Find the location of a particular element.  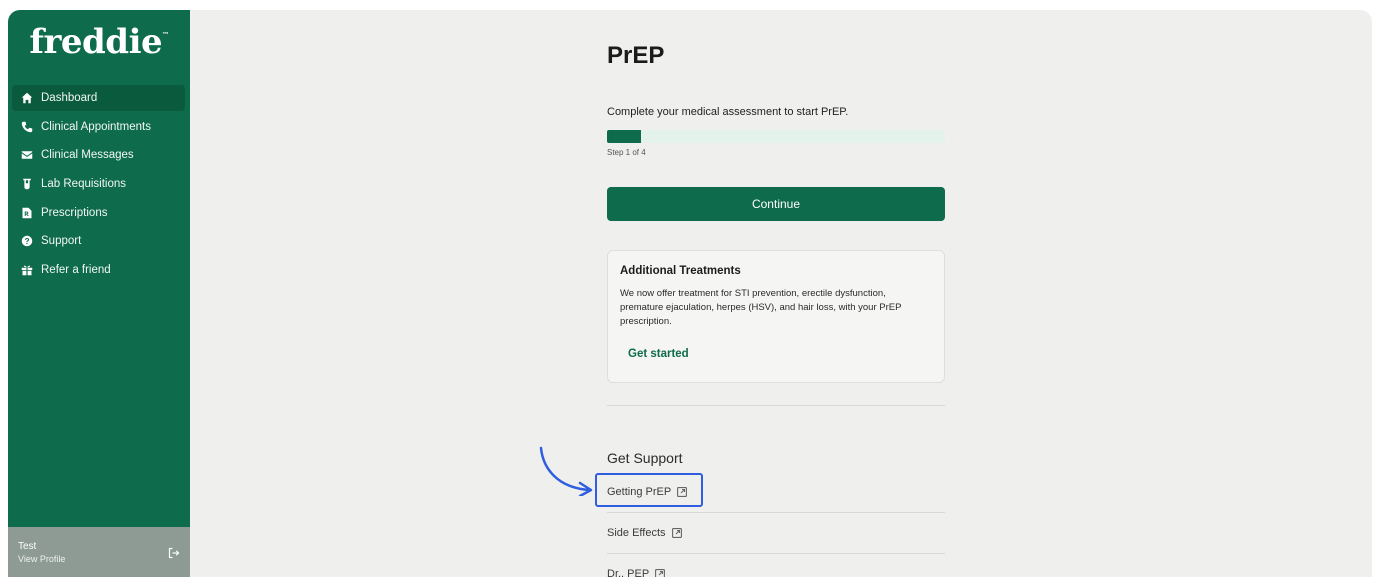

get-started-link: Get started is located at coordinates (658, 354).